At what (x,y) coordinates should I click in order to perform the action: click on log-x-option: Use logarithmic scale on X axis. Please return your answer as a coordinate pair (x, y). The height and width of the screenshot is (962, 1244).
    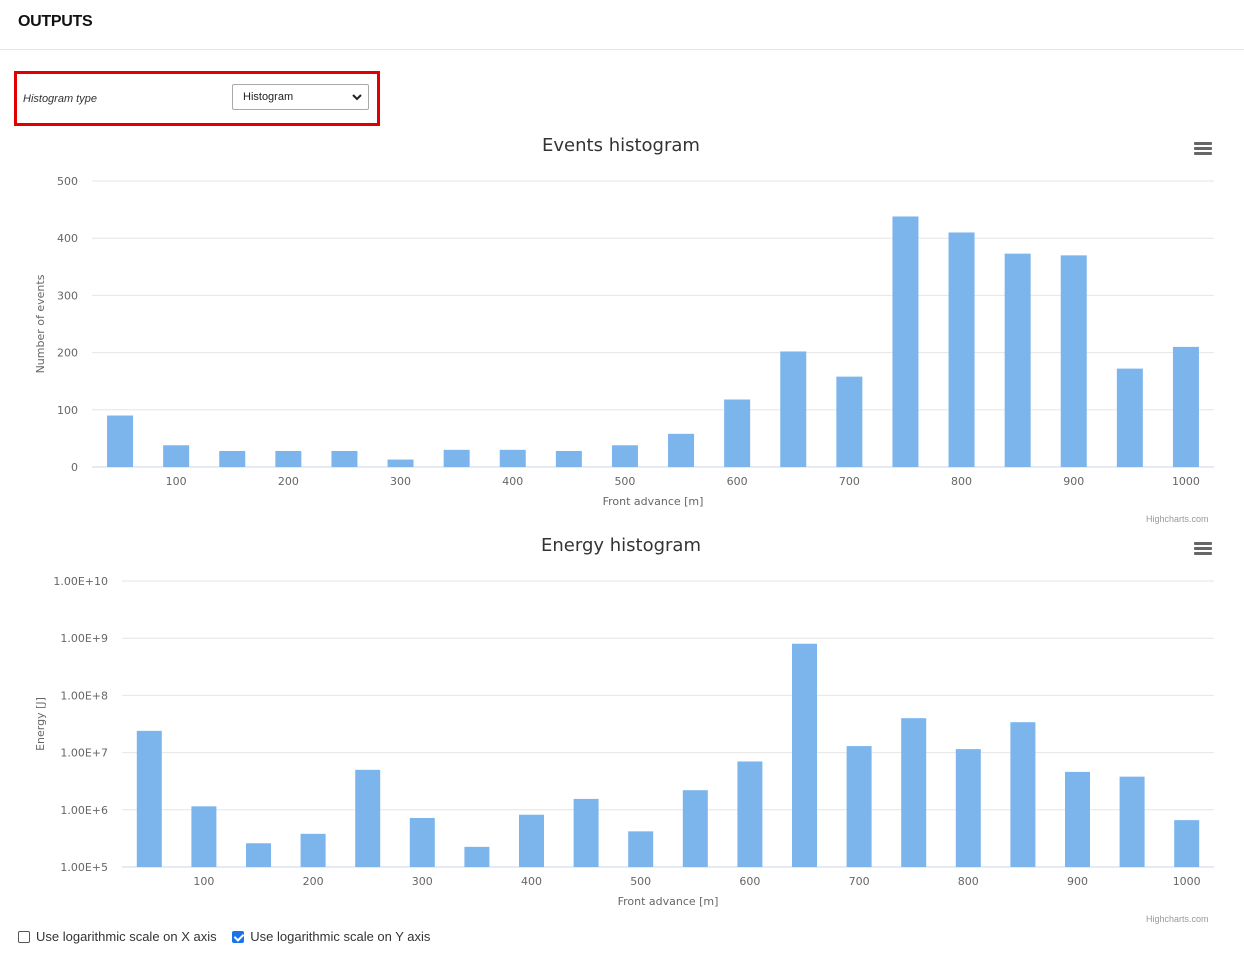
    Looking at the image, I should click on (117, 936).